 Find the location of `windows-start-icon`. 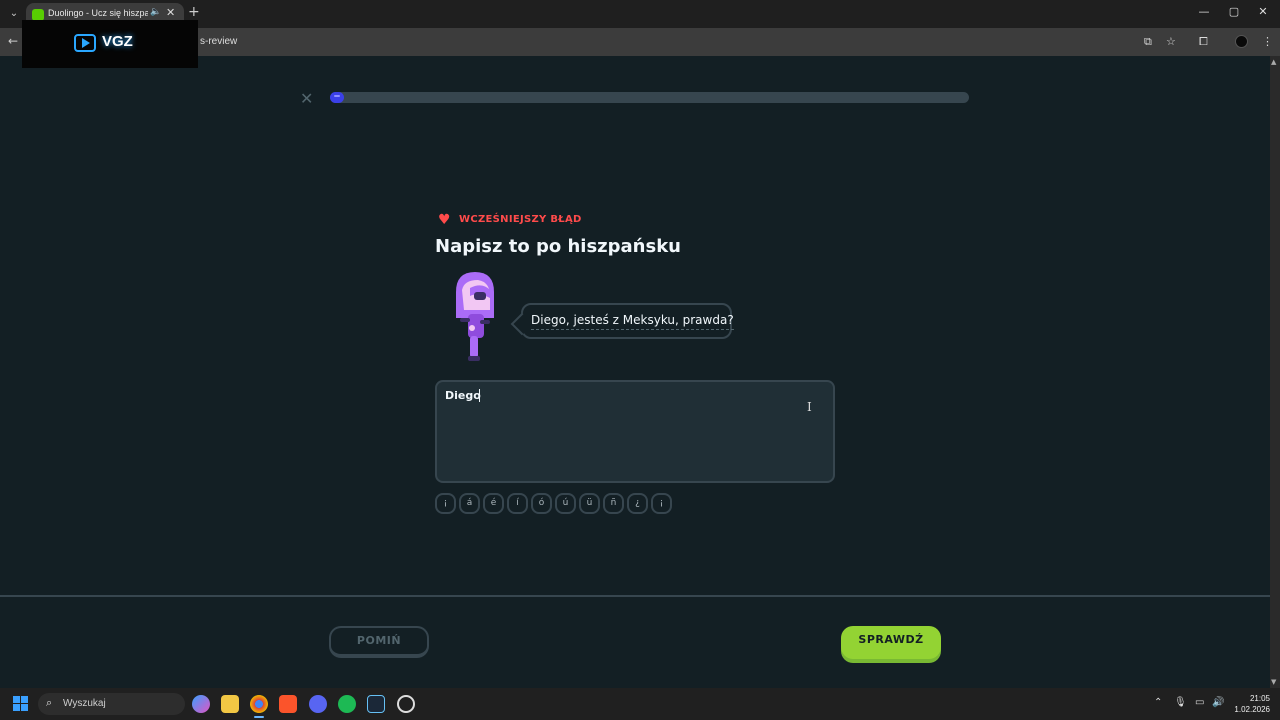

windows-start-icon is located at coordinates (21, 704).